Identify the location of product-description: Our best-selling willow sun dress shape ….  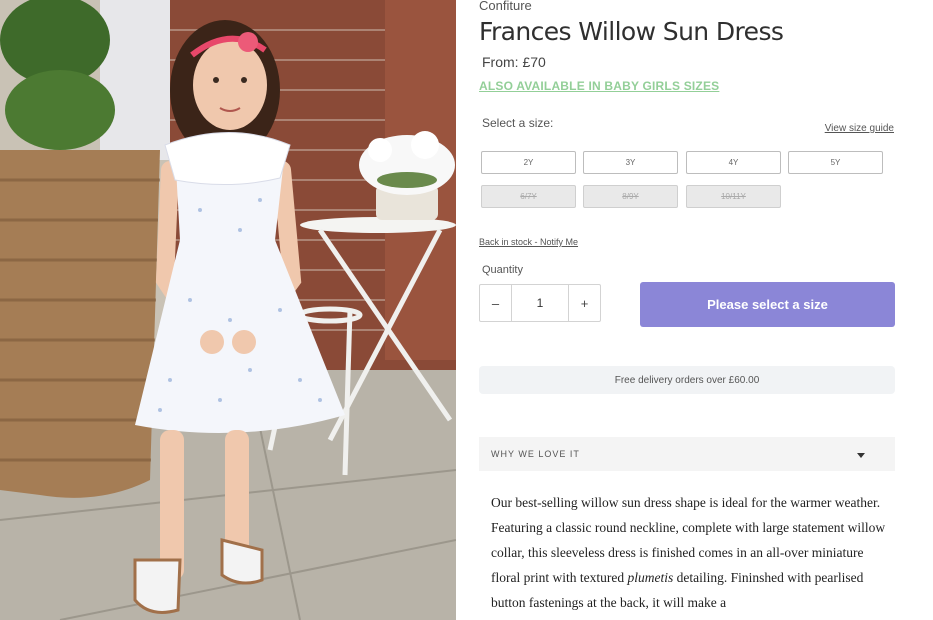
(691, 552).